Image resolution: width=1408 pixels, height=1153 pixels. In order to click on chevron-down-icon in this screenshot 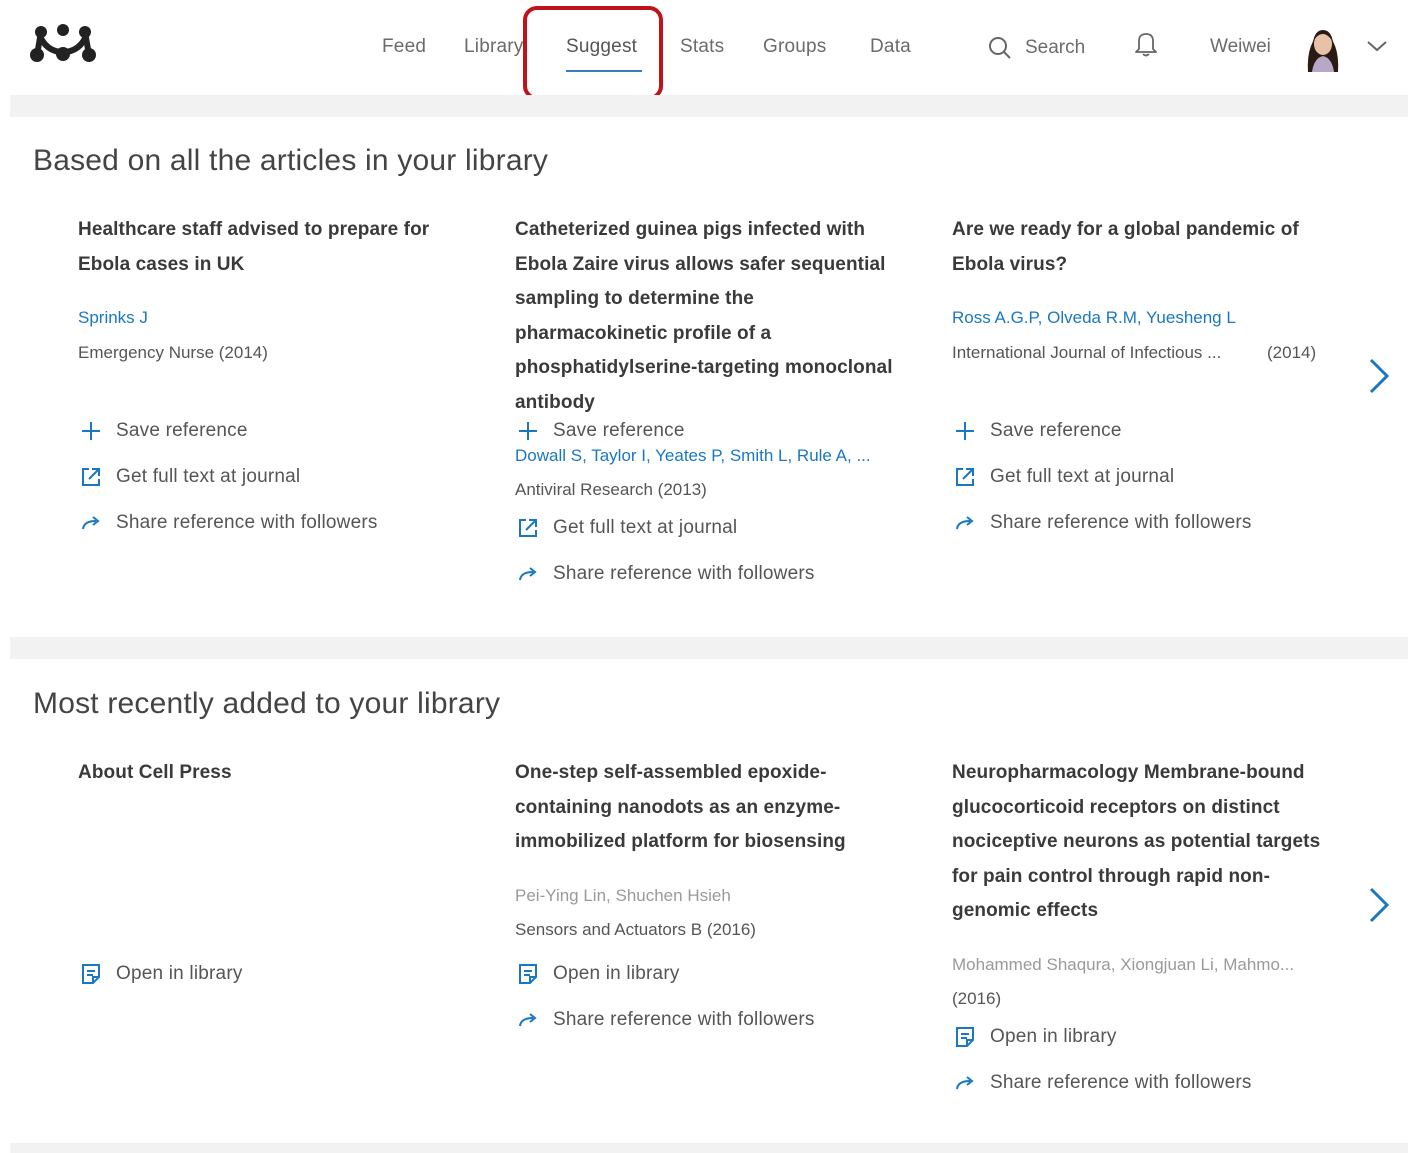, I will do `click(1377, 46)`.